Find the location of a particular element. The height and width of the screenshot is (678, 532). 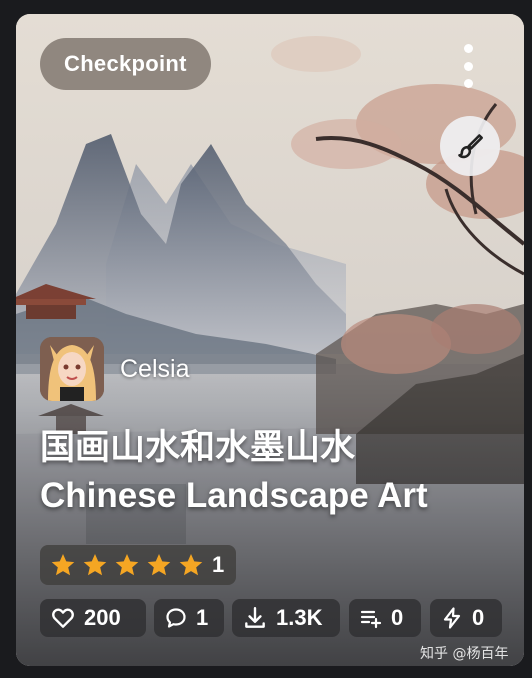

downloads-stat: 1.3K is located at coordinates (286, 618).